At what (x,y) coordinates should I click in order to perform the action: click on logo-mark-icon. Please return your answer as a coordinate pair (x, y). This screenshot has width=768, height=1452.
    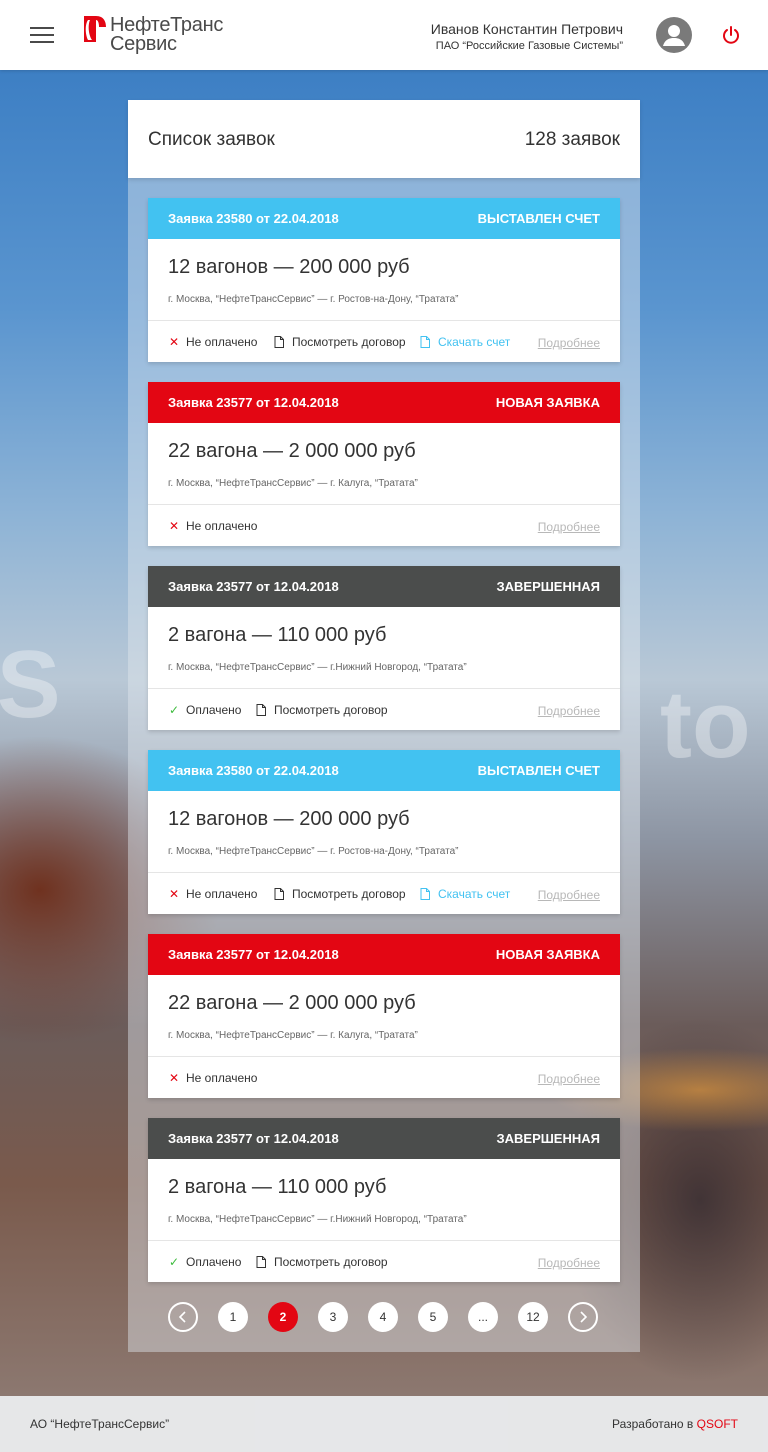
    Looking at the image, I should click on (95, 29).